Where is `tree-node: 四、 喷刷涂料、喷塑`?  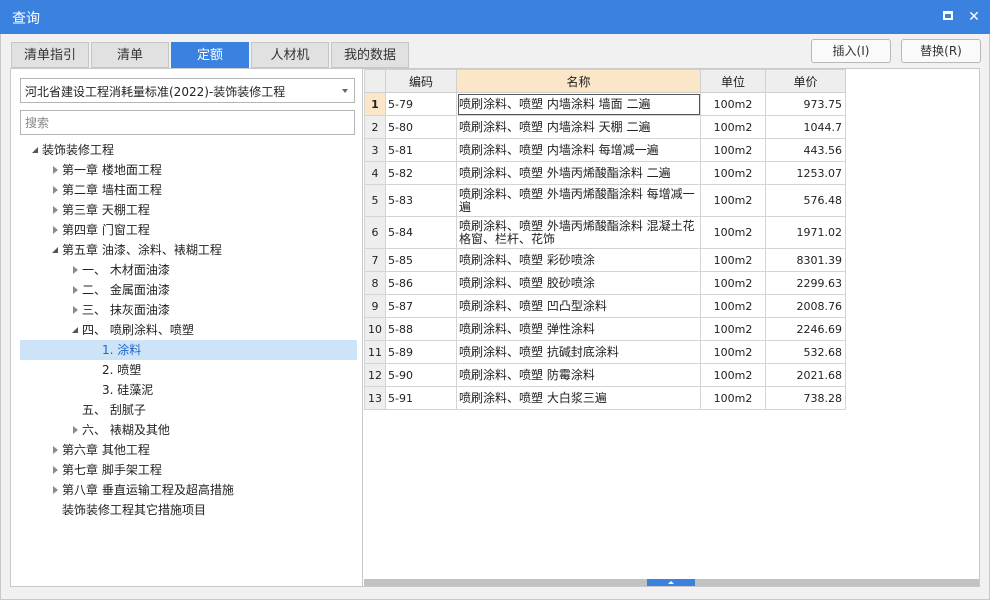
tree-node: 四、 喷刷涂料、喷塑 is located at coordinates (188, 330).